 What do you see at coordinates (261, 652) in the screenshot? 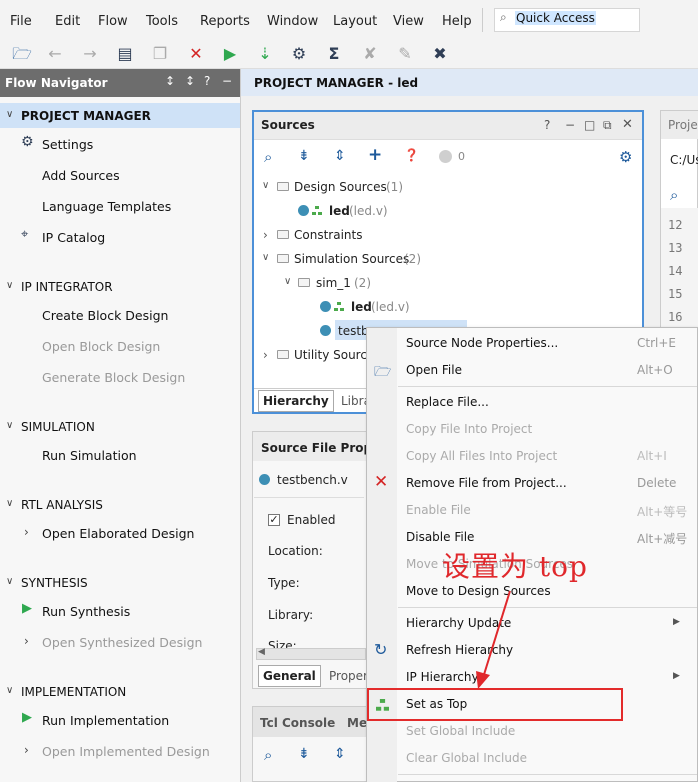
I see `scroll-left-icon: ◀` at bounding box center [261, 652].